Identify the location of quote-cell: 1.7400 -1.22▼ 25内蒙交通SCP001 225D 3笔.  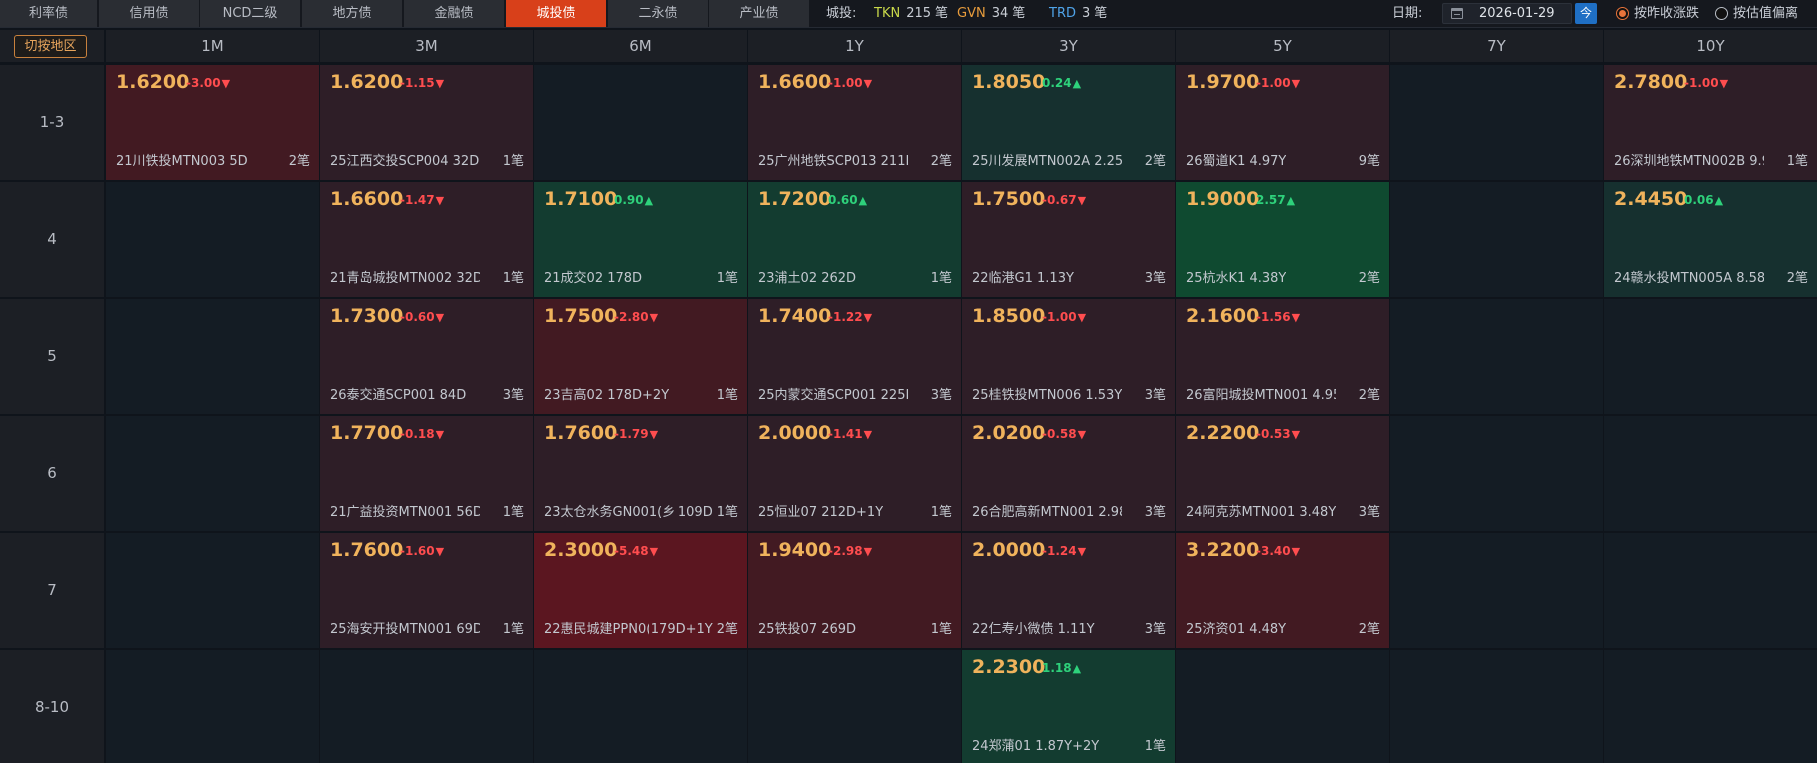
(854, 356).